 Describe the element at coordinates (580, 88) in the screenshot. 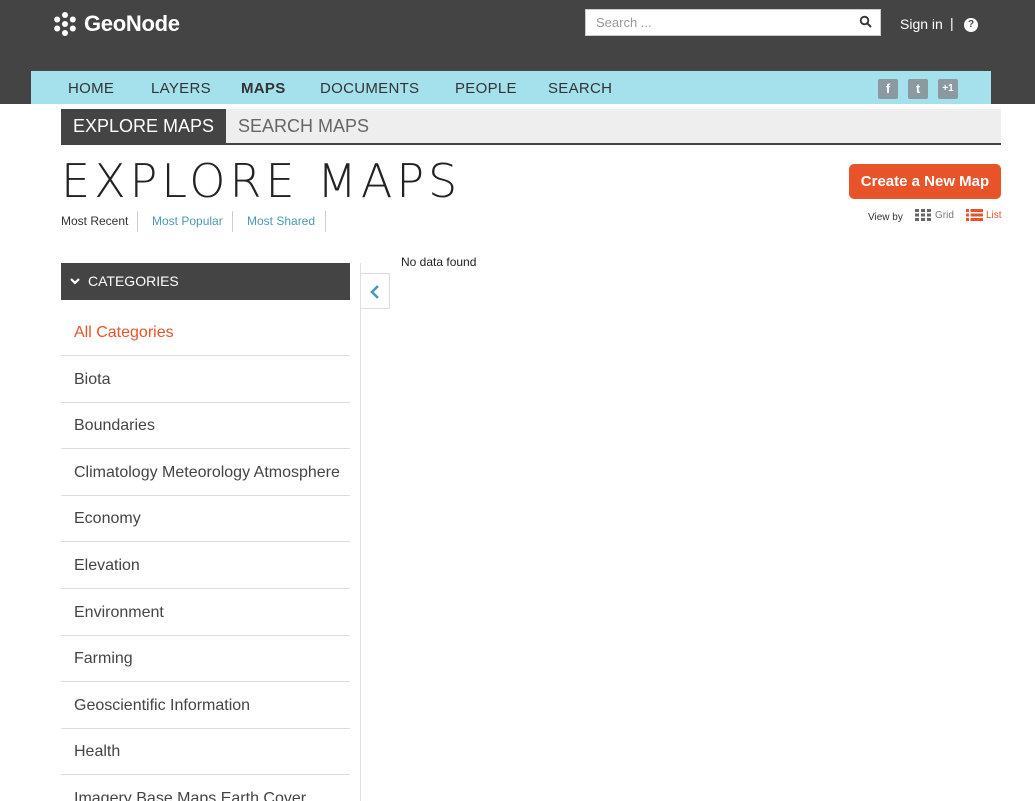

I see `nav-search: SEARCH` at that location.